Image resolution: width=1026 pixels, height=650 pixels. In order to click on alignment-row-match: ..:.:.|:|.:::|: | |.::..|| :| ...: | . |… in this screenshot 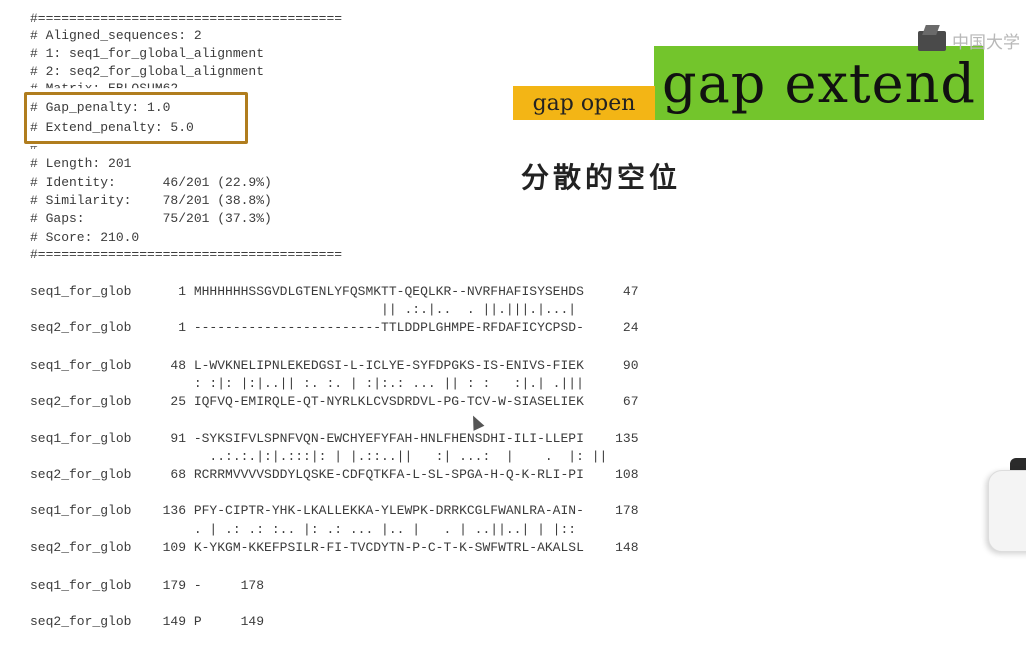, I will do `click(319, 456)`.